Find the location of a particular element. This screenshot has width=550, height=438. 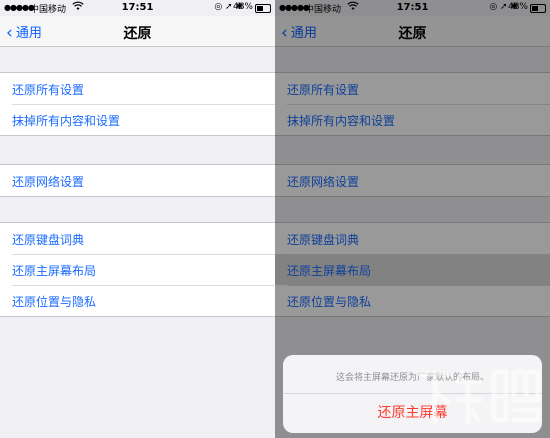

row-label: 还原位置与隐私 is located at coordinates (54, 302).